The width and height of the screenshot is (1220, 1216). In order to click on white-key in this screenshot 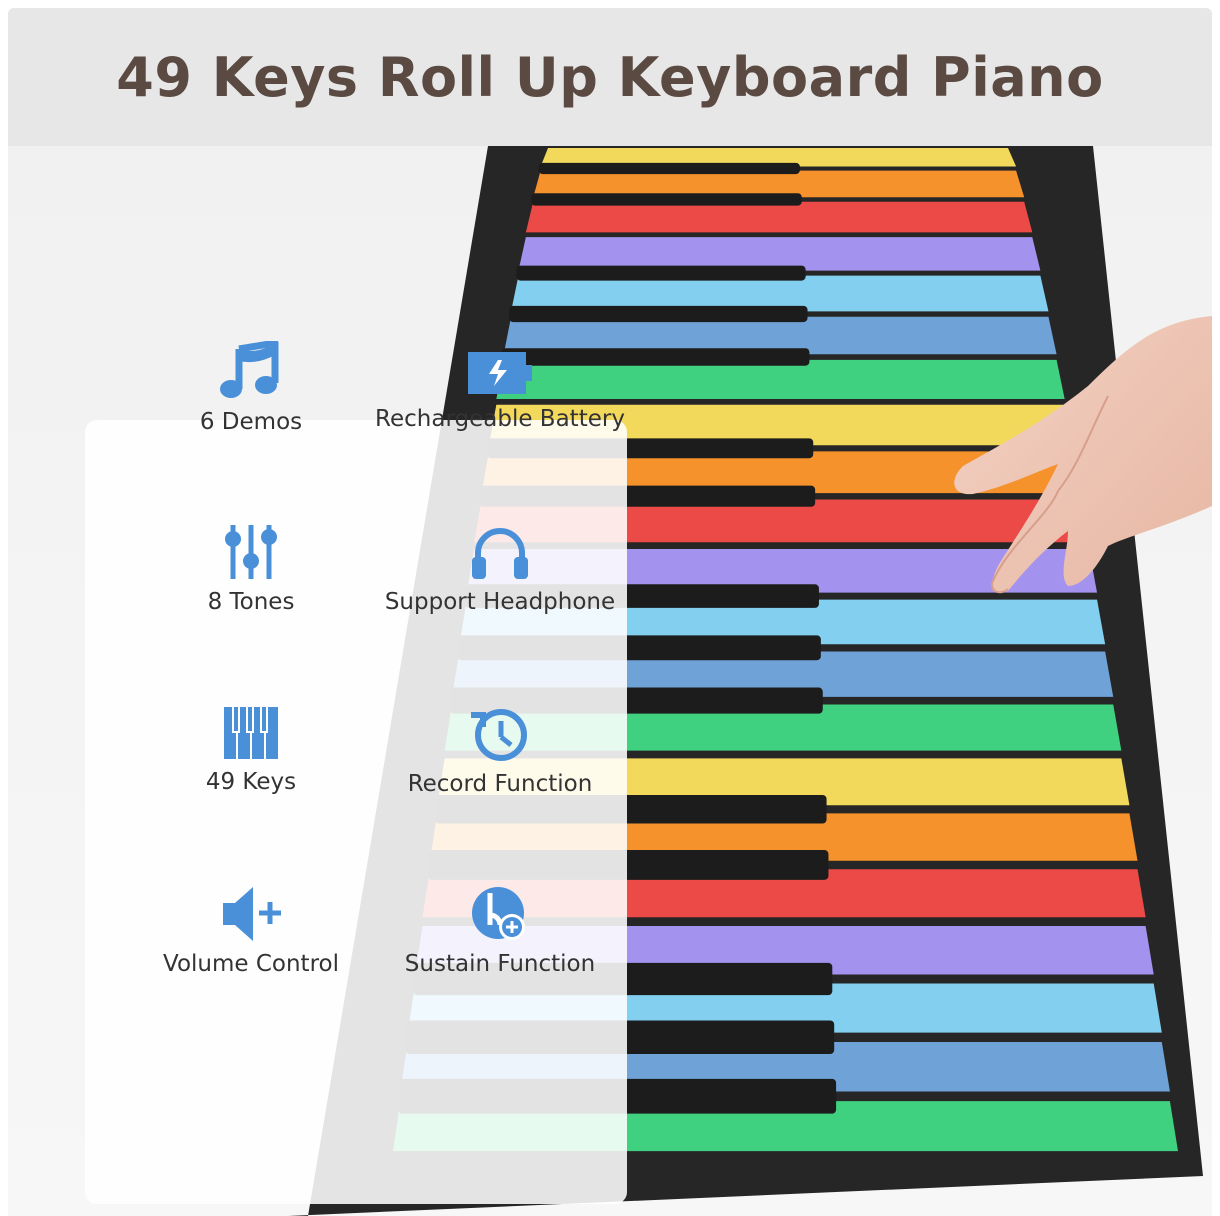, I will do `click(779, 217)`.